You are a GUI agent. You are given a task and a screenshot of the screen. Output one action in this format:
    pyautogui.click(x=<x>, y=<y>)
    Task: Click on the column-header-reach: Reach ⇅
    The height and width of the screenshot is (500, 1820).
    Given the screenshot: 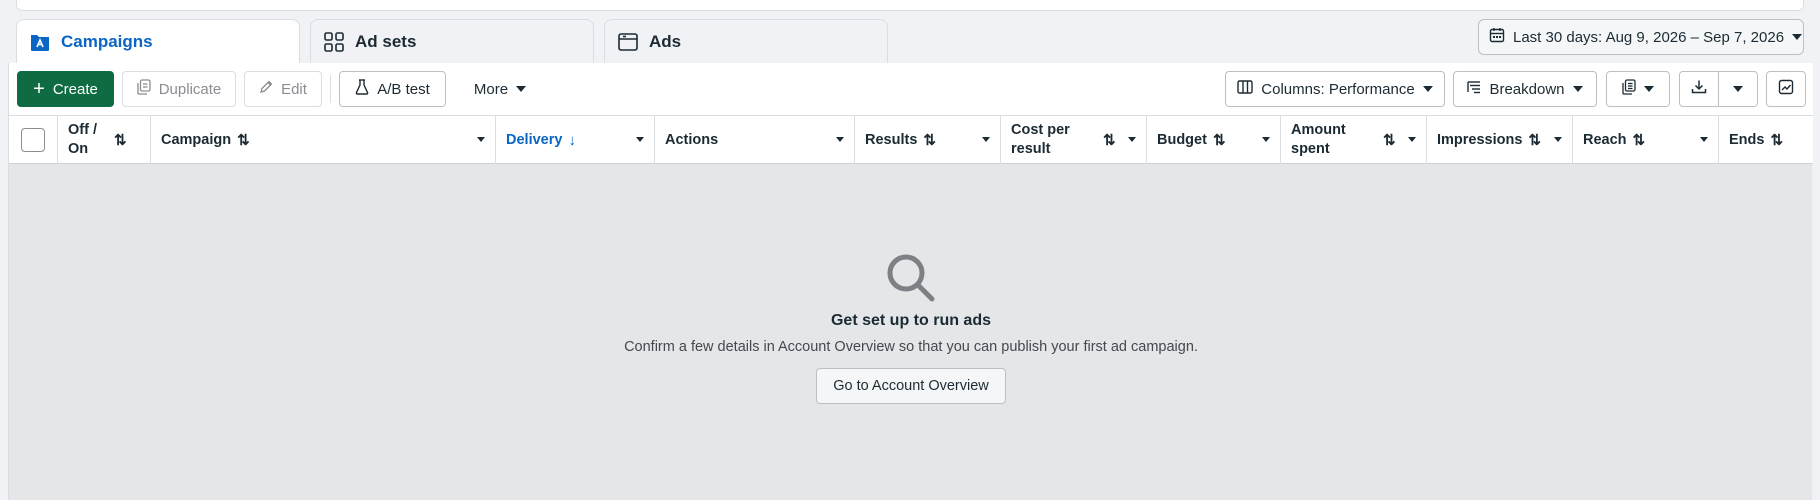 What is the action you would take?
    pyautogui.click(x=1646, y=140)
    